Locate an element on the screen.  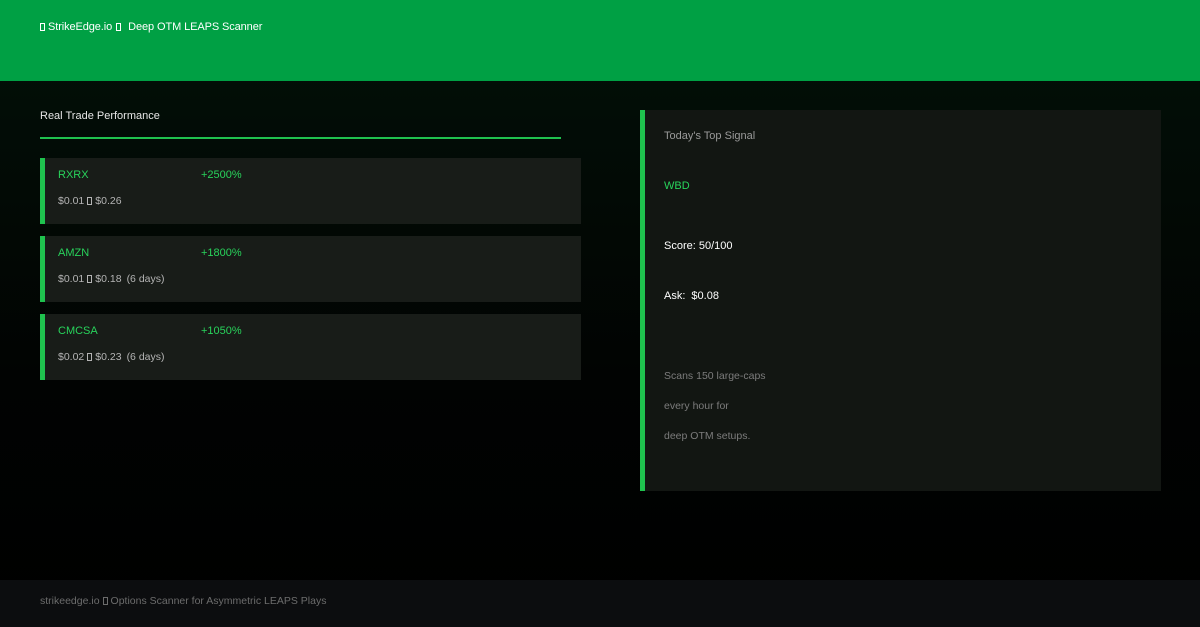
brand: StrikeEdge.io Deep OTM LEAPS Scanner is located at coordinates (151, 27).